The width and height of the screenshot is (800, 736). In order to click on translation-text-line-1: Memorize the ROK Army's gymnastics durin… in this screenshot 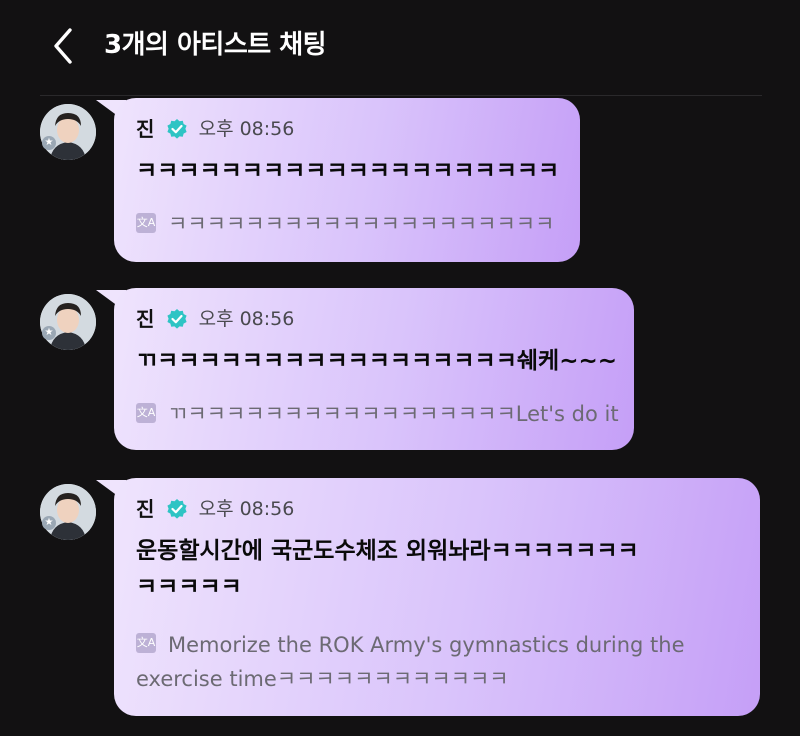, I will do `click(426, 645)`.